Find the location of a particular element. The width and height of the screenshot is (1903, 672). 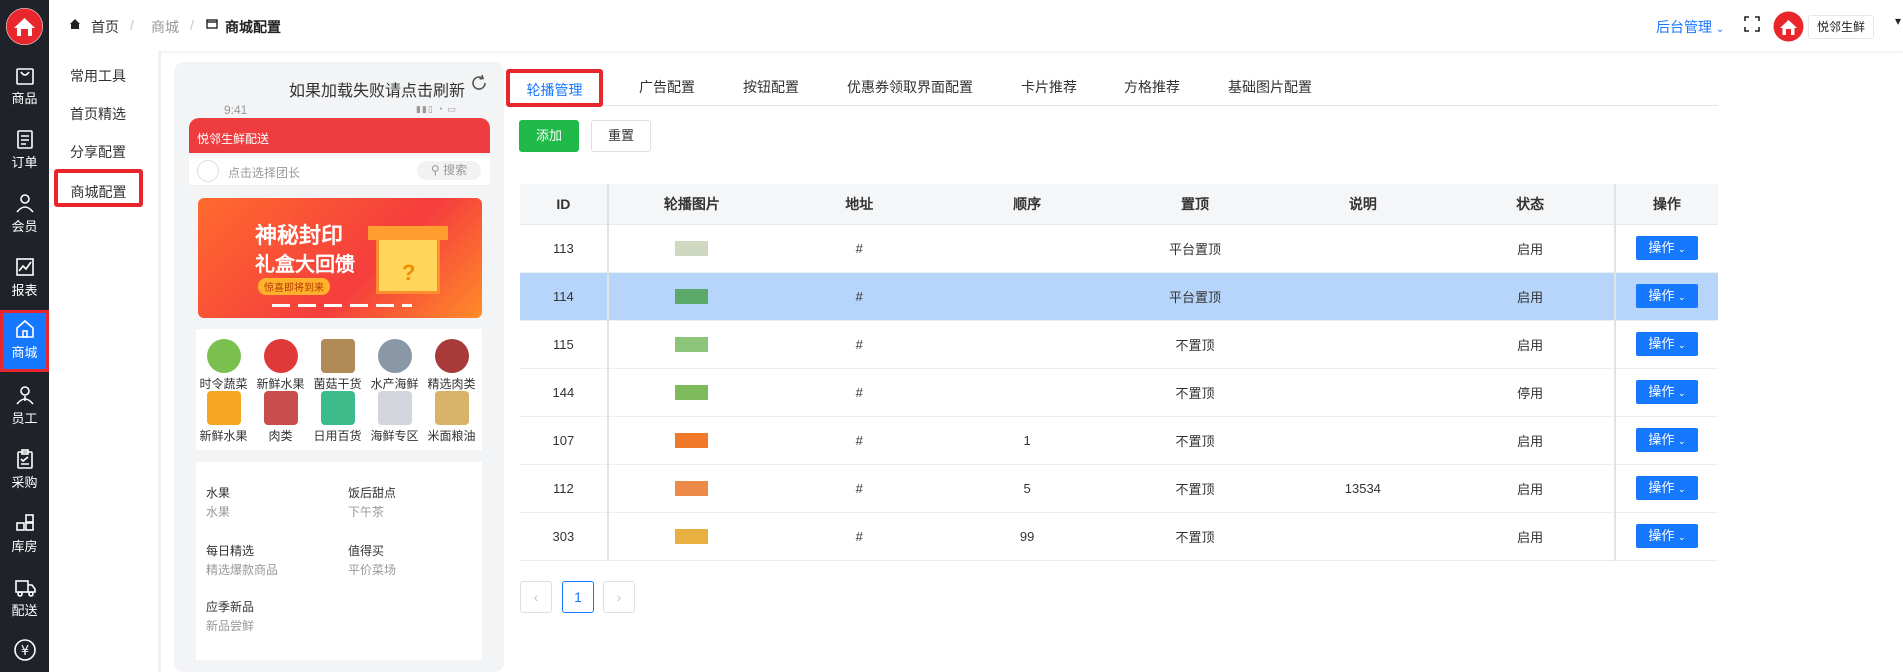

home-icon is located at coordinates (75, 25).